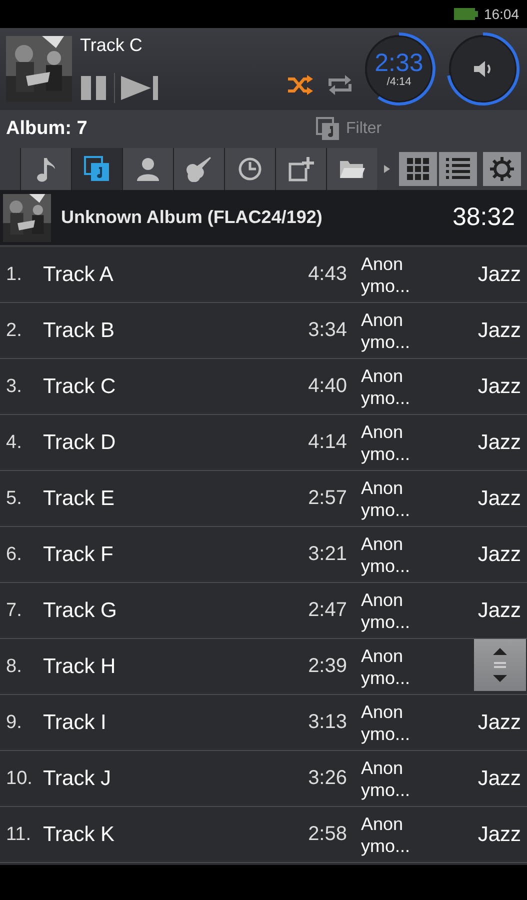 Image resolution: width=527 pixels, height=900 pixels. Describe the element at coordinates (14, 331) in the screenshot. I see `track-number: 2.` at that location.